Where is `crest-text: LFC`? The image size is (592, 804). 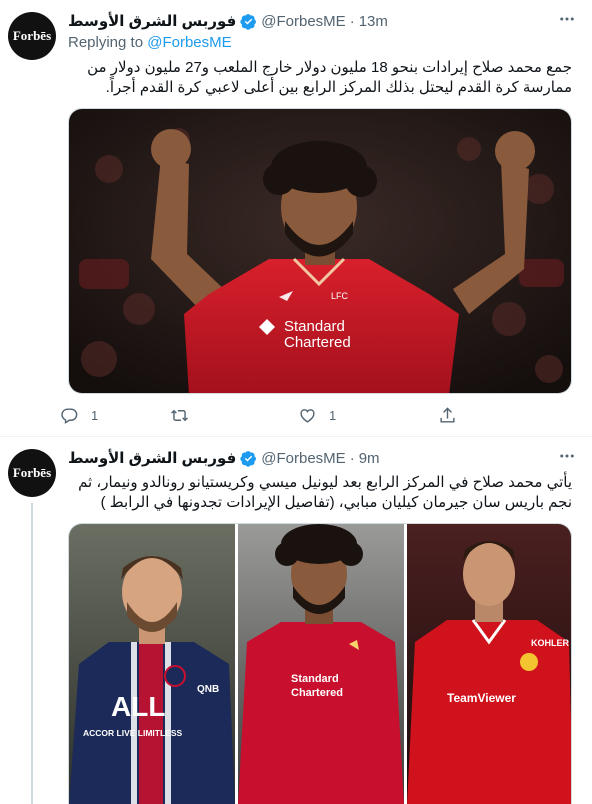 crest-text: LFC is located at coordinates (340, 296).